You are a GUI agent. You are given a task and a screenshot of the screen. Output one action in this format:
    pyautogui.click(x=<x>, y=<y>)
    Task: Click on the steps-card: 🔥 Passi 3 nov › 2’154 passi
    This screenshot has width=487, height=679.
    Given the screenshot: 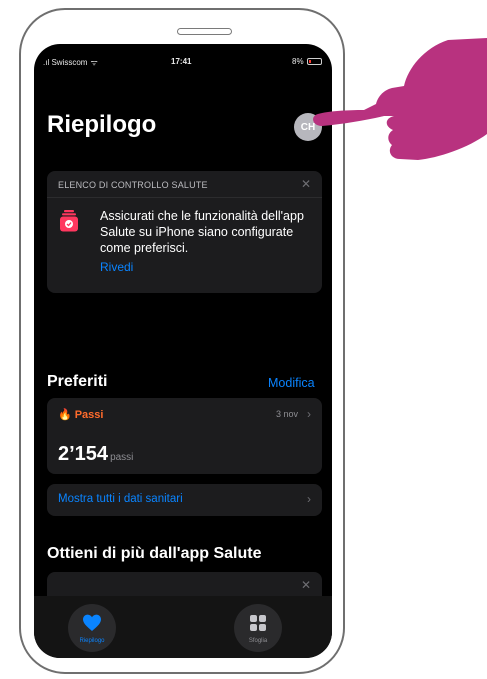 What is the action you would take?
    pyautogui.click(x=184, y=436)
    